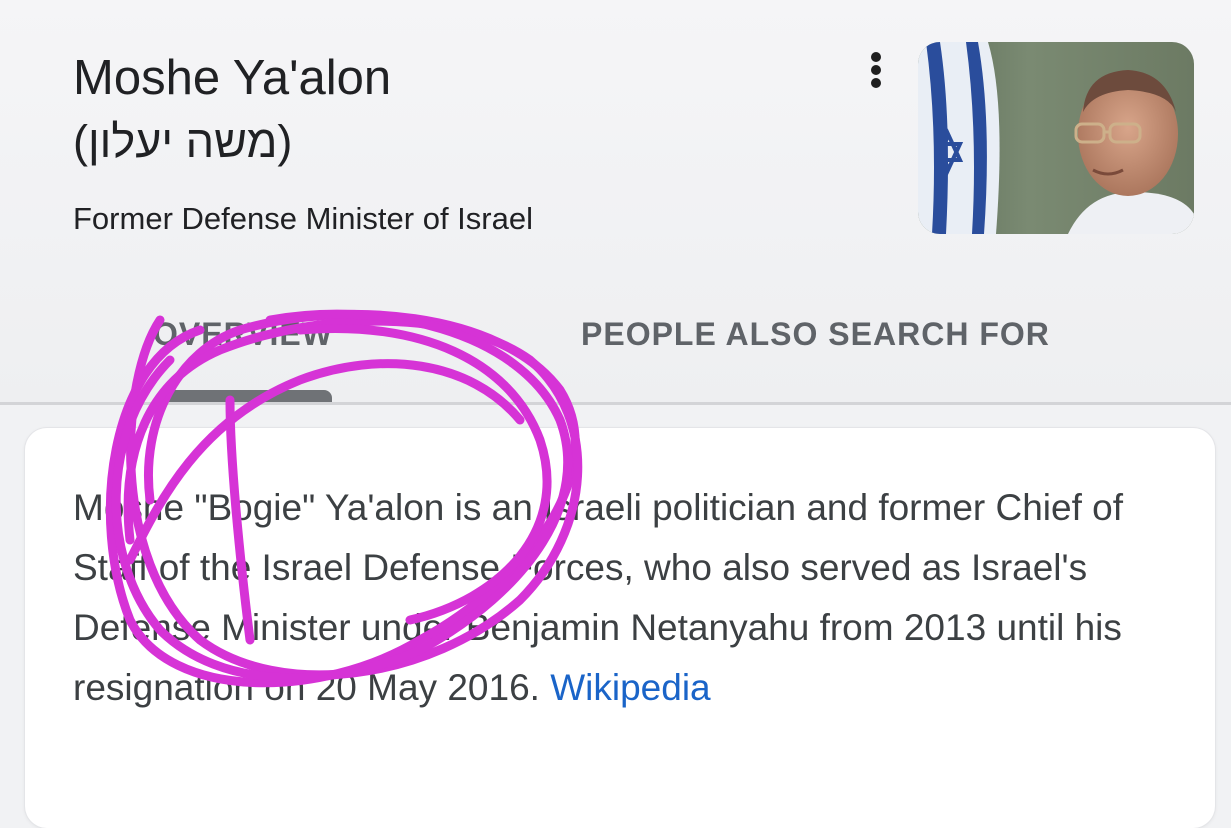 The image size is (1231, 828). Describe the element at coordinates (876, 70) in the screenshot. I see `more-options-button` at that location.